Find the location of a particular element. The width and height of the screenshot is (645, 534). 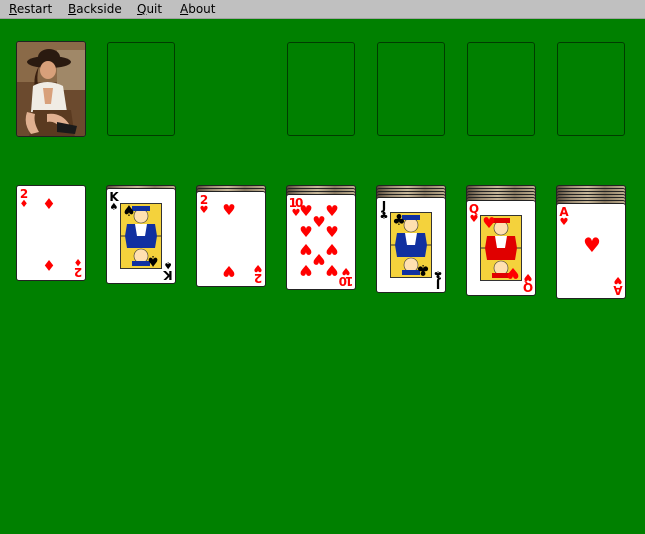

card-index-bottom: 2 ♦ is located at coordinates (78, 267).